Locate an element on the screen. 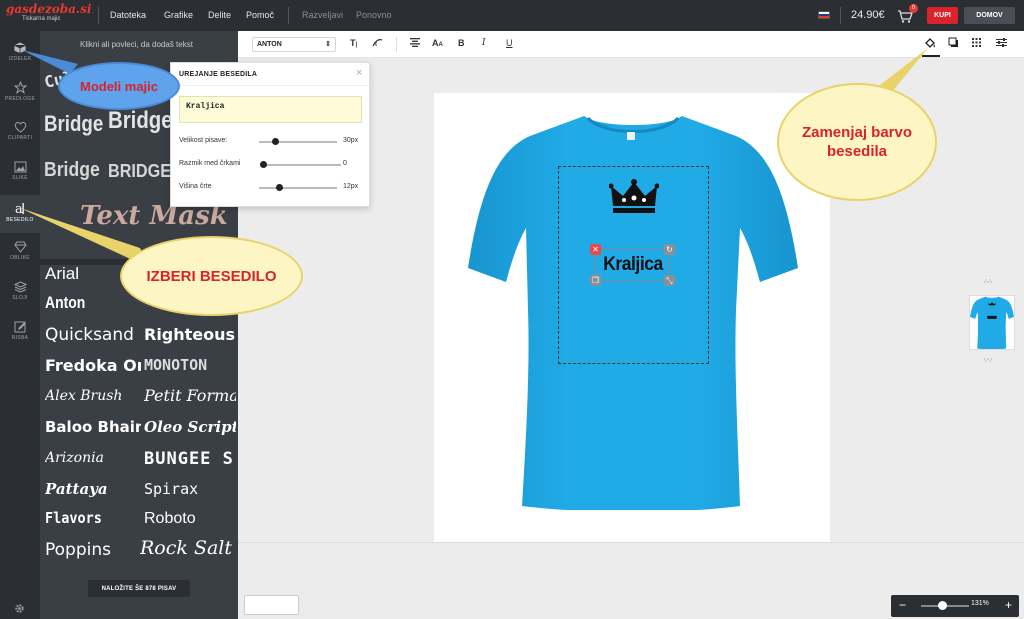  font-item: Pattaya is located at coordinates (76, 489).